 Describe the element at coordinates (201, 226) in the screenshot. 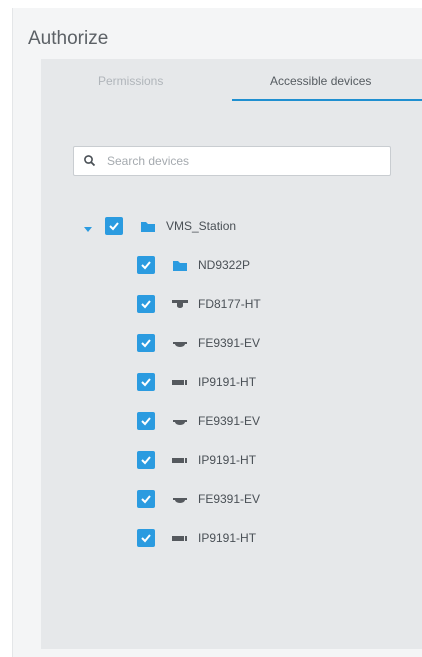

I see `tree-label-root: VMS_Station` at that location.